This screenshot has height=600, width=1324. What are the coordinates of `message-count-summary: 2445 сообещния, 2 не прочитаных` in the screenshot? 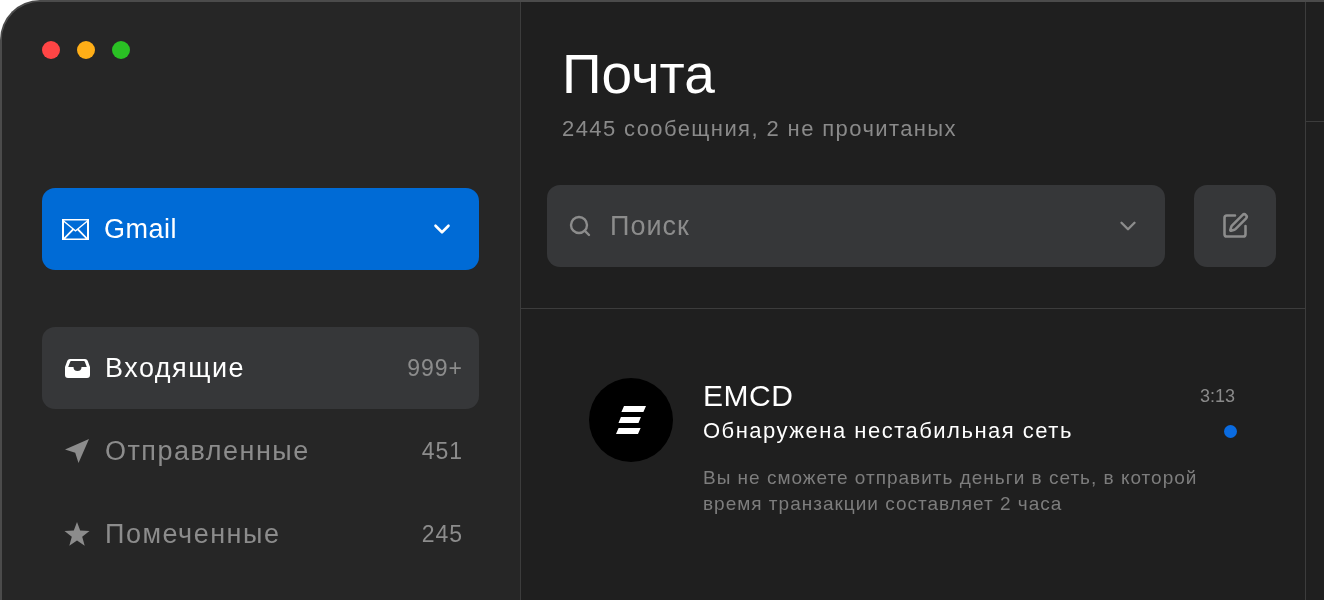 It's located at (759, 129).